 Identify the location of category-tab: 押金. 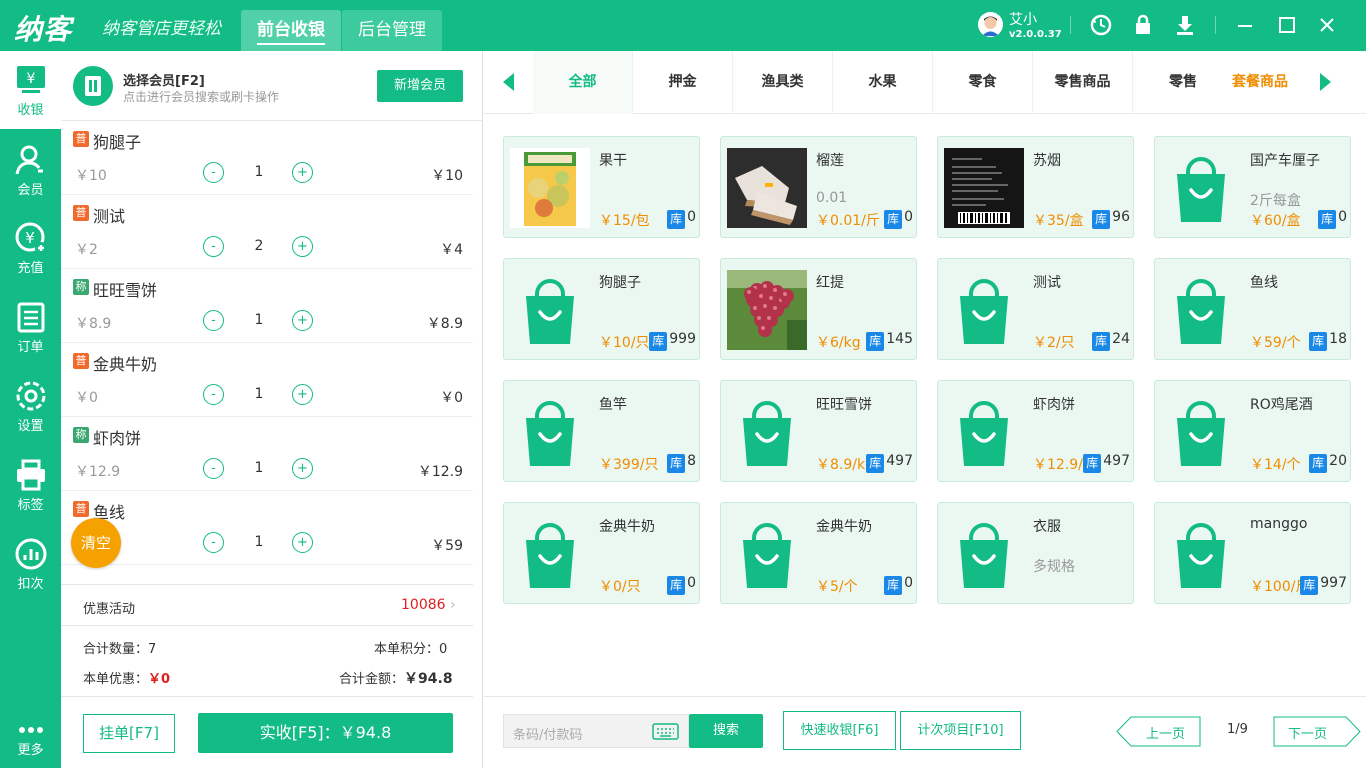
(683, 82).